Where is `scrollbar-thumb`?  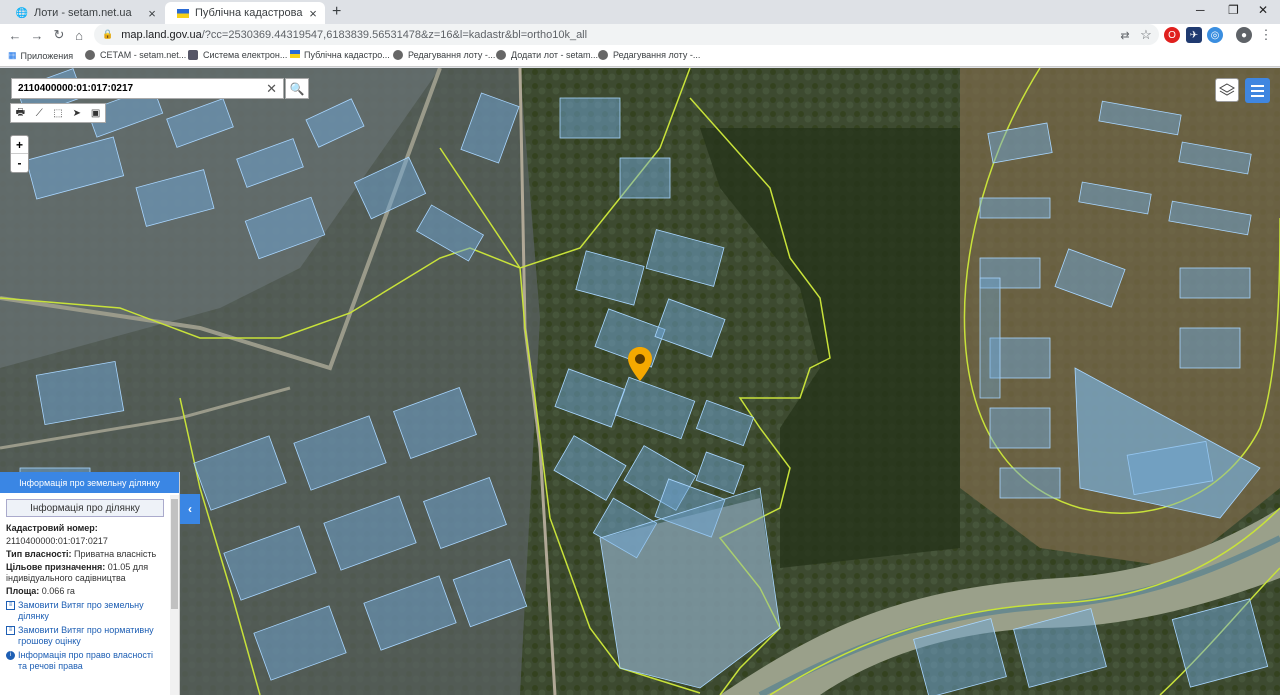 scrollbar-thumb is located at coordinates (174, 554).